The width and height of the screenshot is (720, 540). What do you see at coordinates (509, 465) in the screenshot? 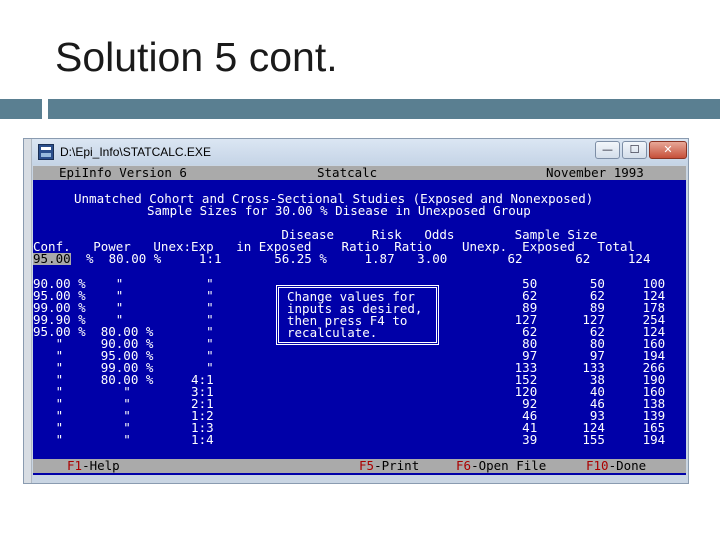
I see `open-file-label: -Open File` at bounding box center [509, 465].